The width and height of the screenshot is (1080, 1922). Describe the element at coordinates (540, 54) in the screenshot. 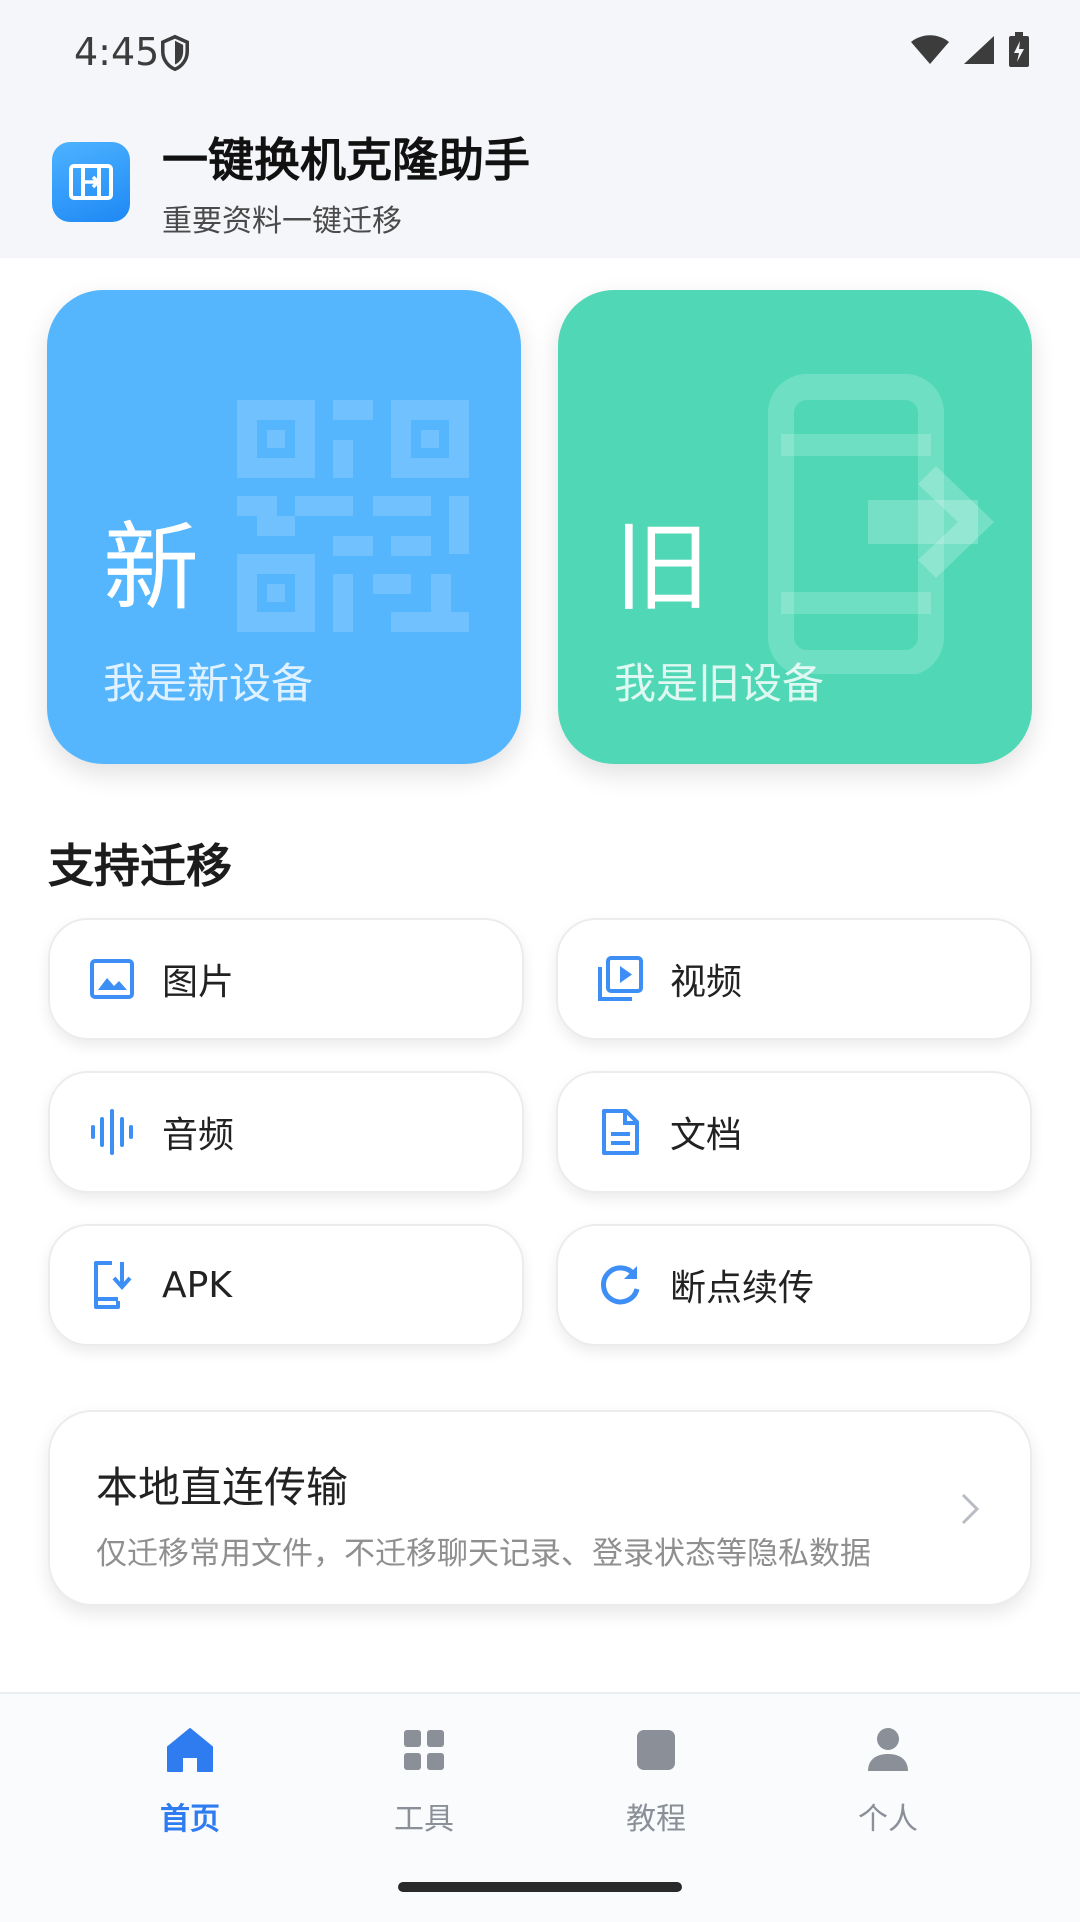

I see `status-bar: 4:45` at that location.